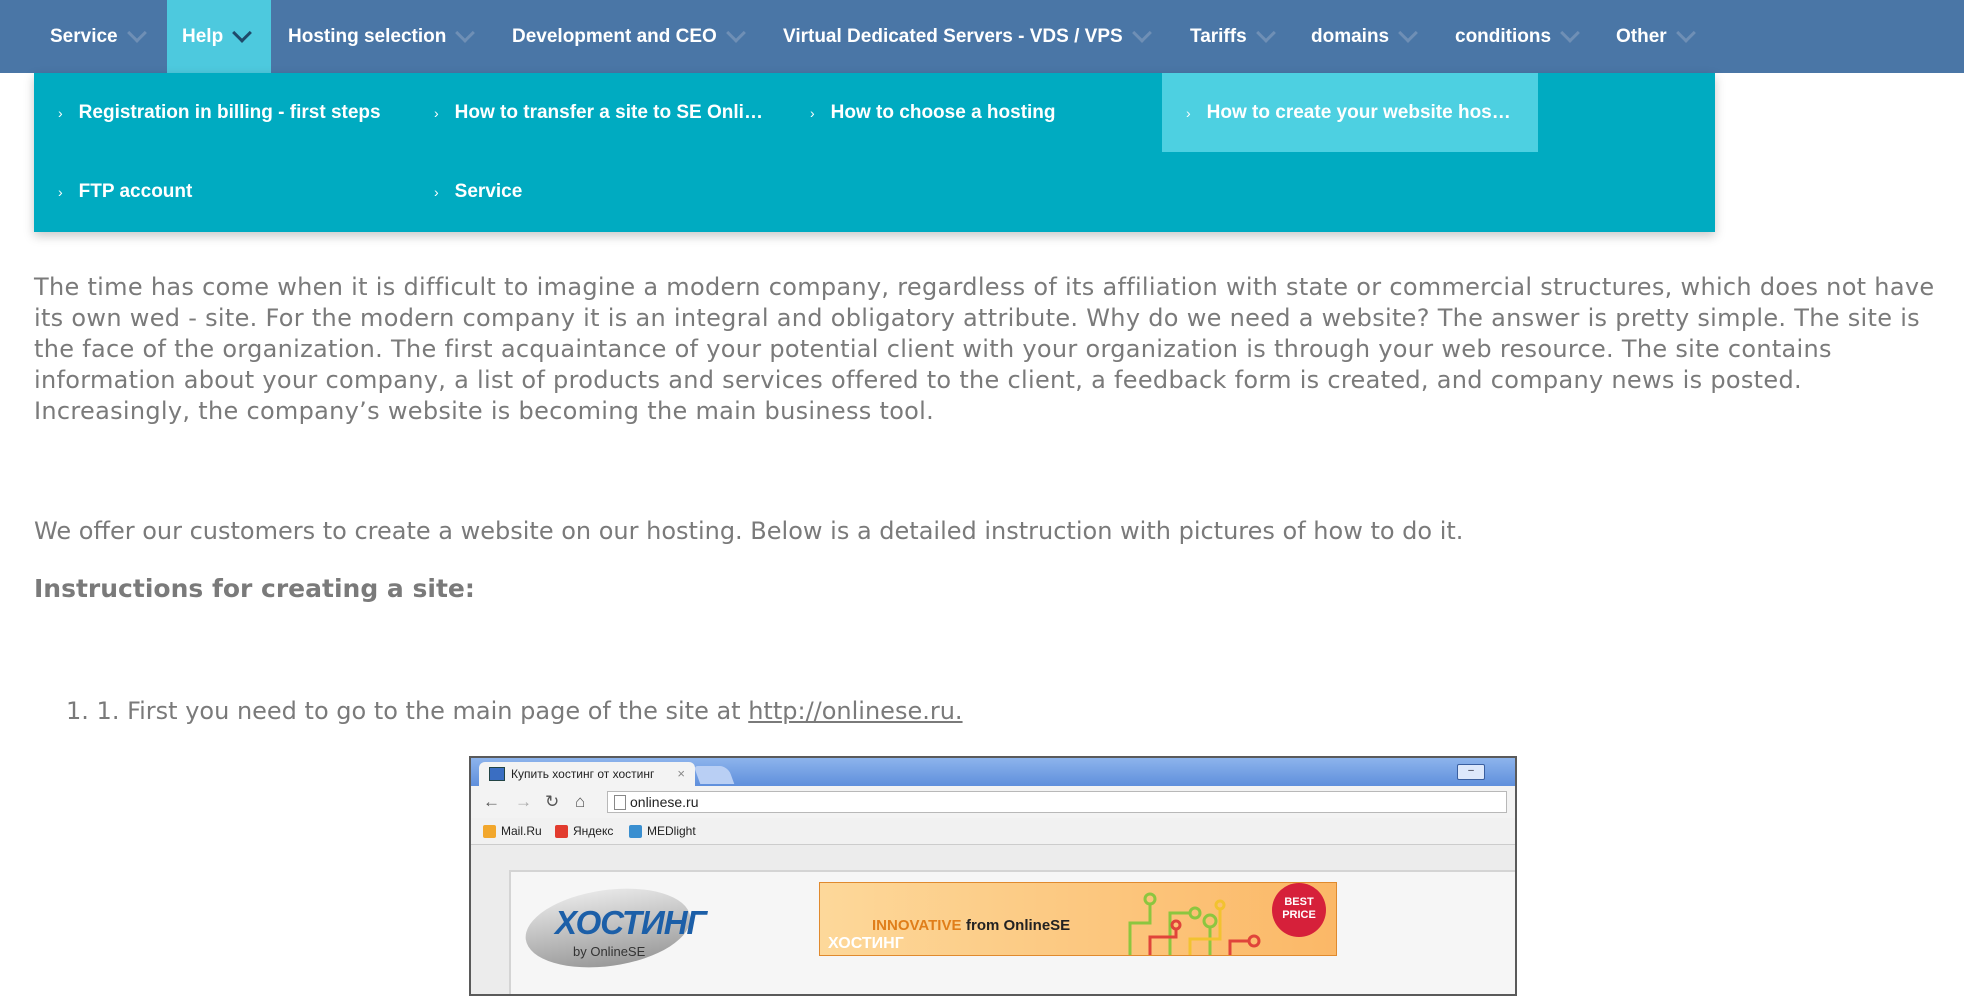 This screenshot has height=996, width=1964. Describe the element at coordinates (489, 831) in the screenshot. I see `mailru-icon` at that location.